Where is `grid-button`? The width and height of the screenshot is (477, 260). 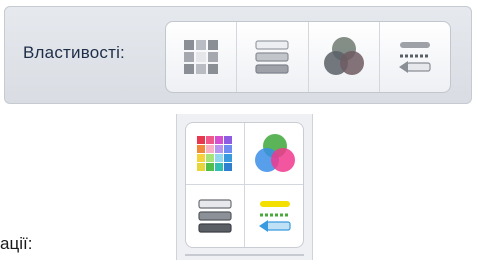
grid-button is located at coordinates (202, 57).